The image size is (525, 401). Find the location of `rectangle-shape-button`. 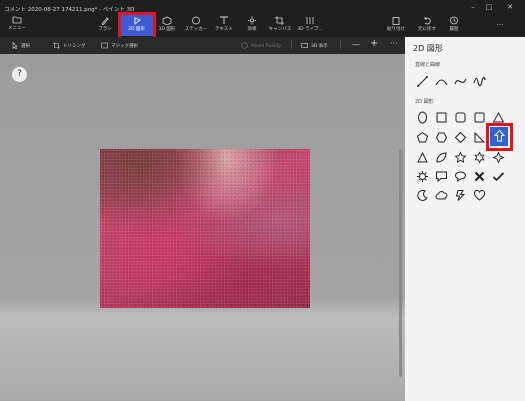

rectangle-shape-button is located at coordinates (441, 117).